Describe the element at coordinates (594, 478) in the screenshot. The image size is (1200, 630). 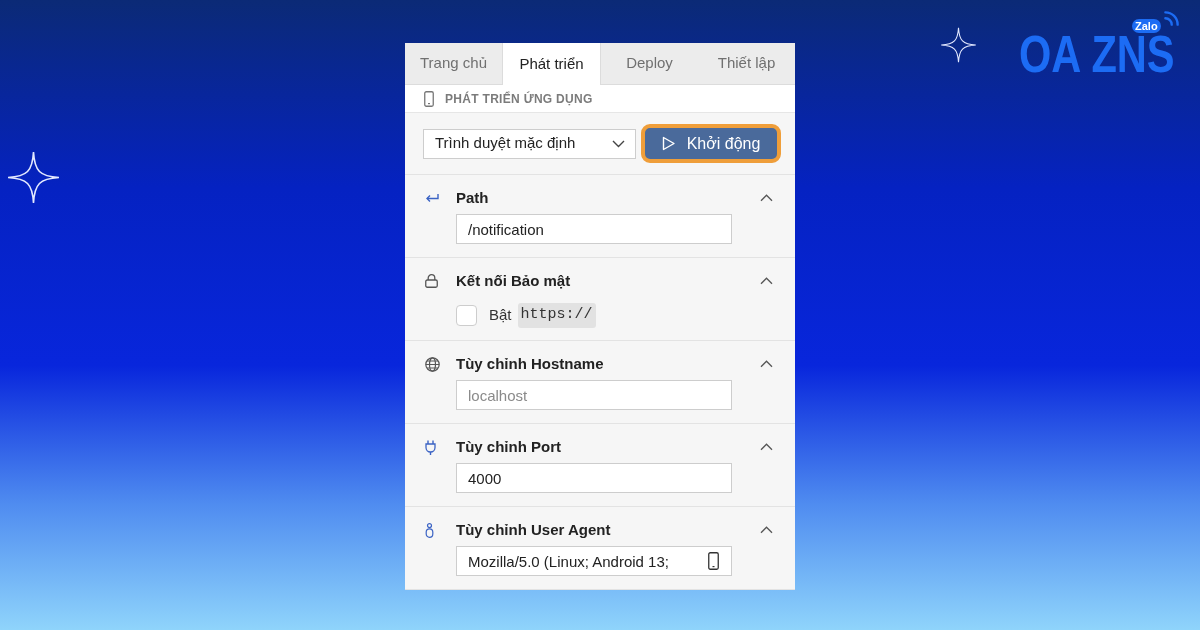
I see `input-field: 4000` at that location.